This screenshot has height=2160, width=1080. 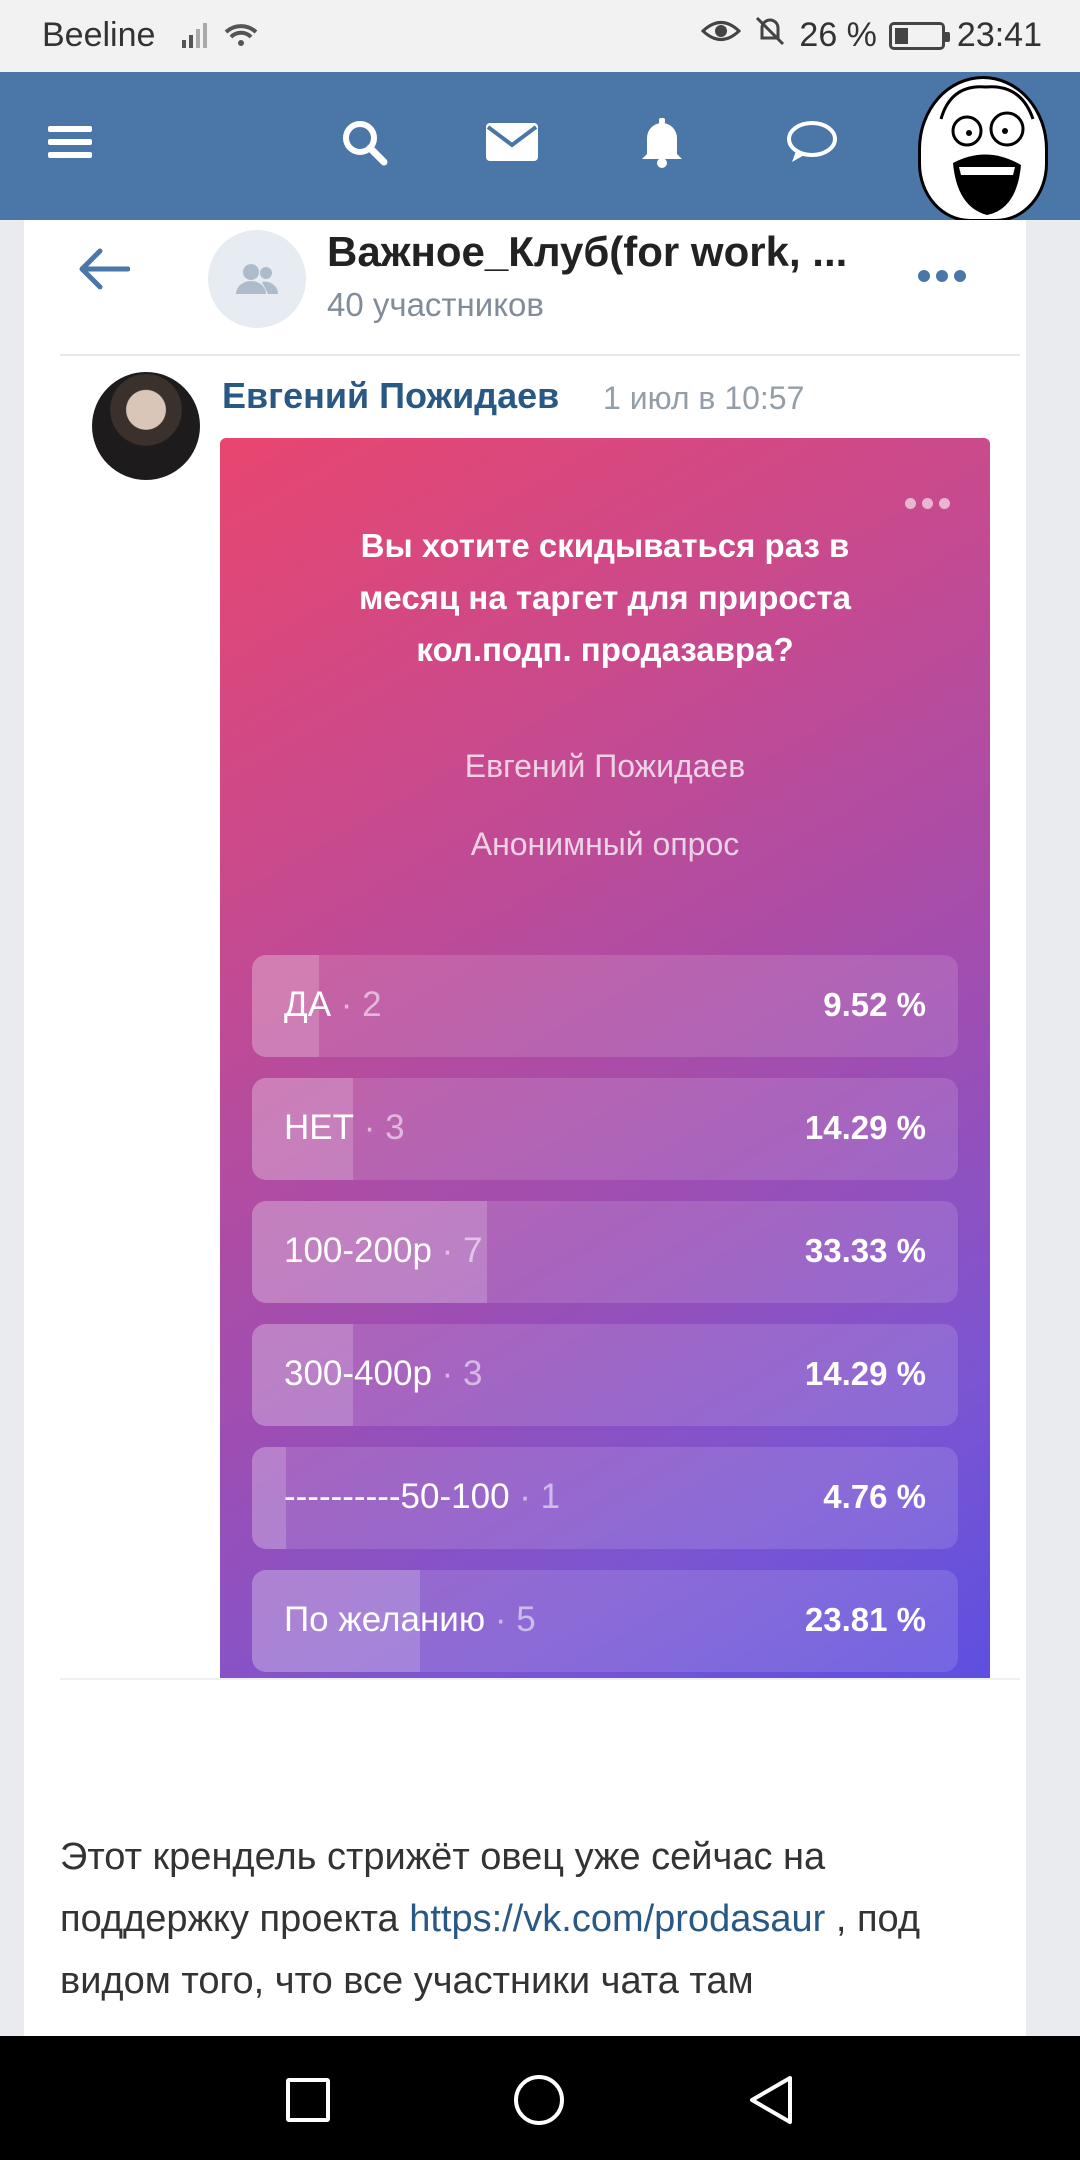 I want to click on chat-member-count: 40 участников, so click(x=435, y=304).